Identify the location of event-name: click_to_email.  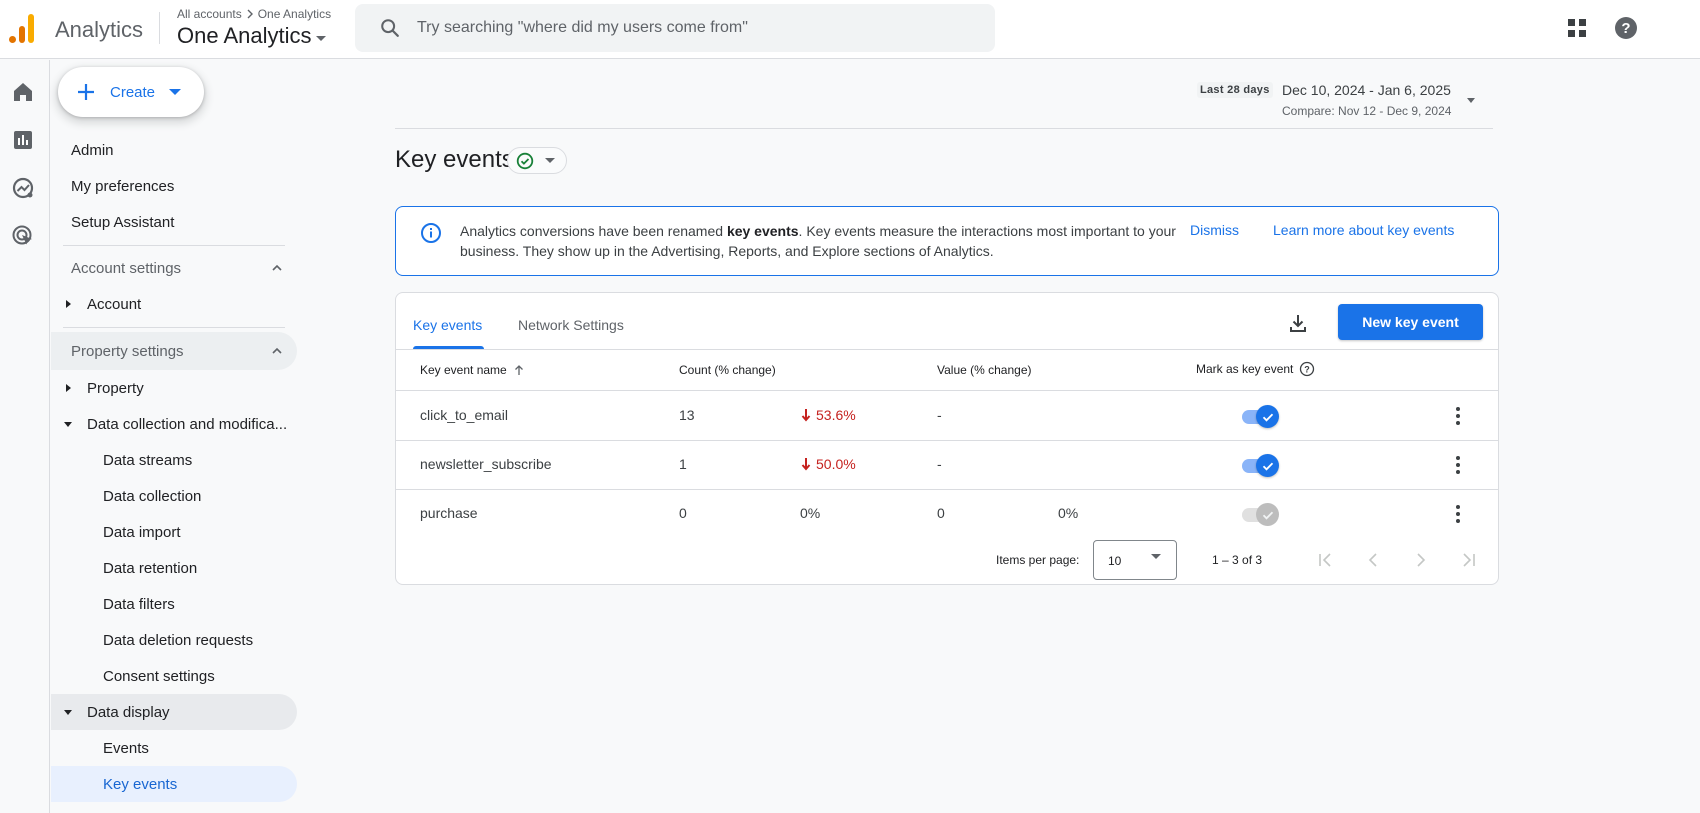
(464, 415).